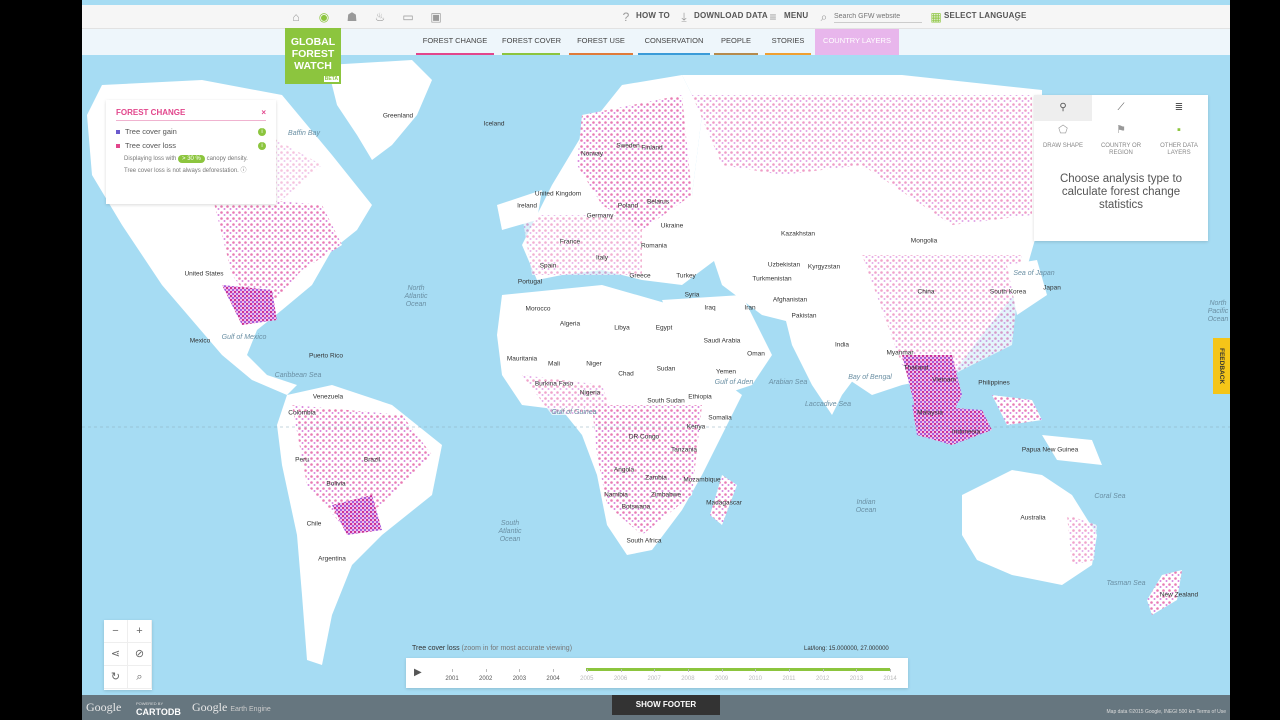  What do you see at coordinates (628, 206) in the screenshot?
I see `map-label-poland: Poland` at bounding box center [628, 206].